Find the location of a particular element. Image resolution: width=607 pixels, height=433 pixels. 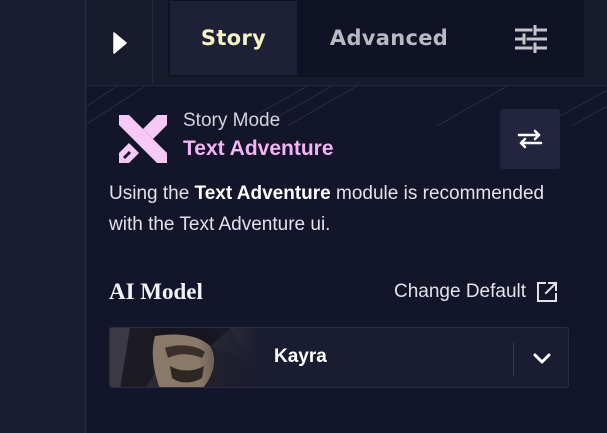

selected-model-name: Kayra is located at coordinates (300, 356).